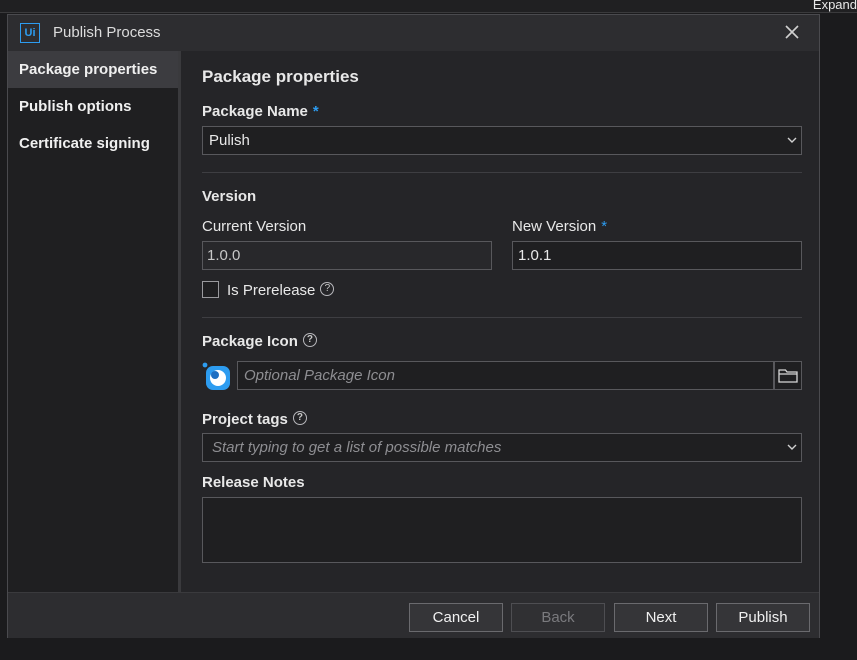 The height and width of the screenshot is (660, 857). I want to click on version-heading: Version, so click(229, 196).